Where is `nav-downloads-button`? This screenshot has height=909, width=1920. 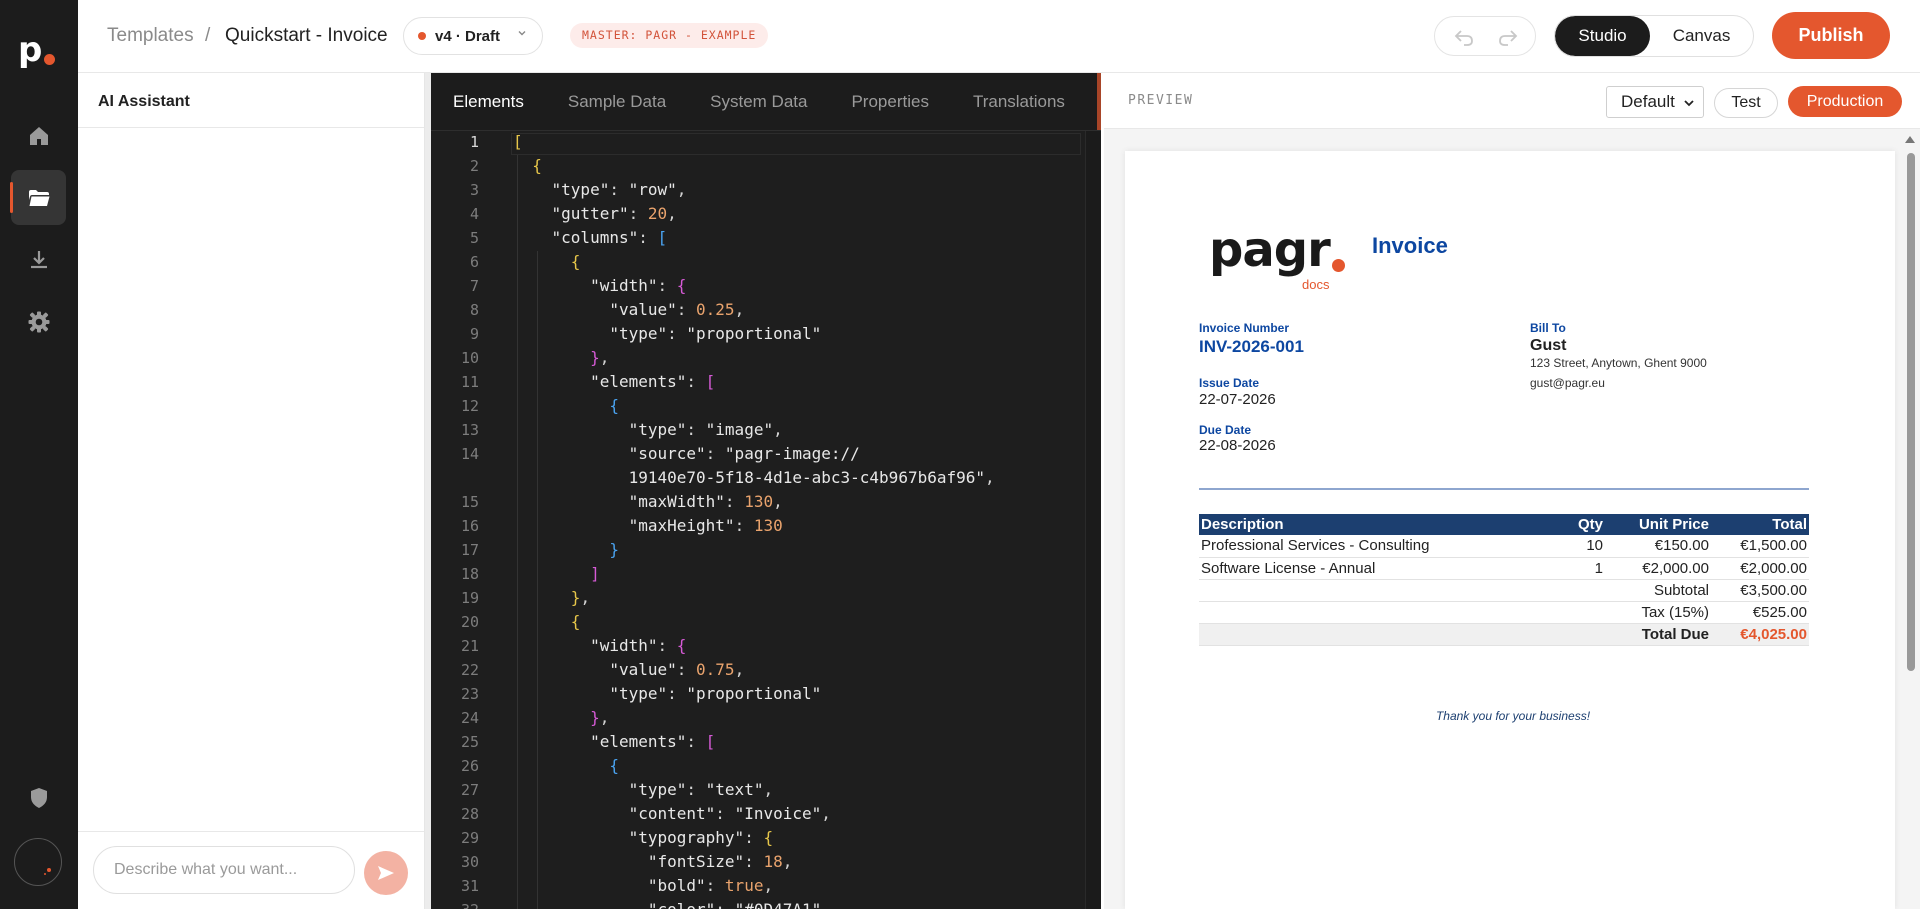
nav-downloads-button is located at coordinates (38, 259).